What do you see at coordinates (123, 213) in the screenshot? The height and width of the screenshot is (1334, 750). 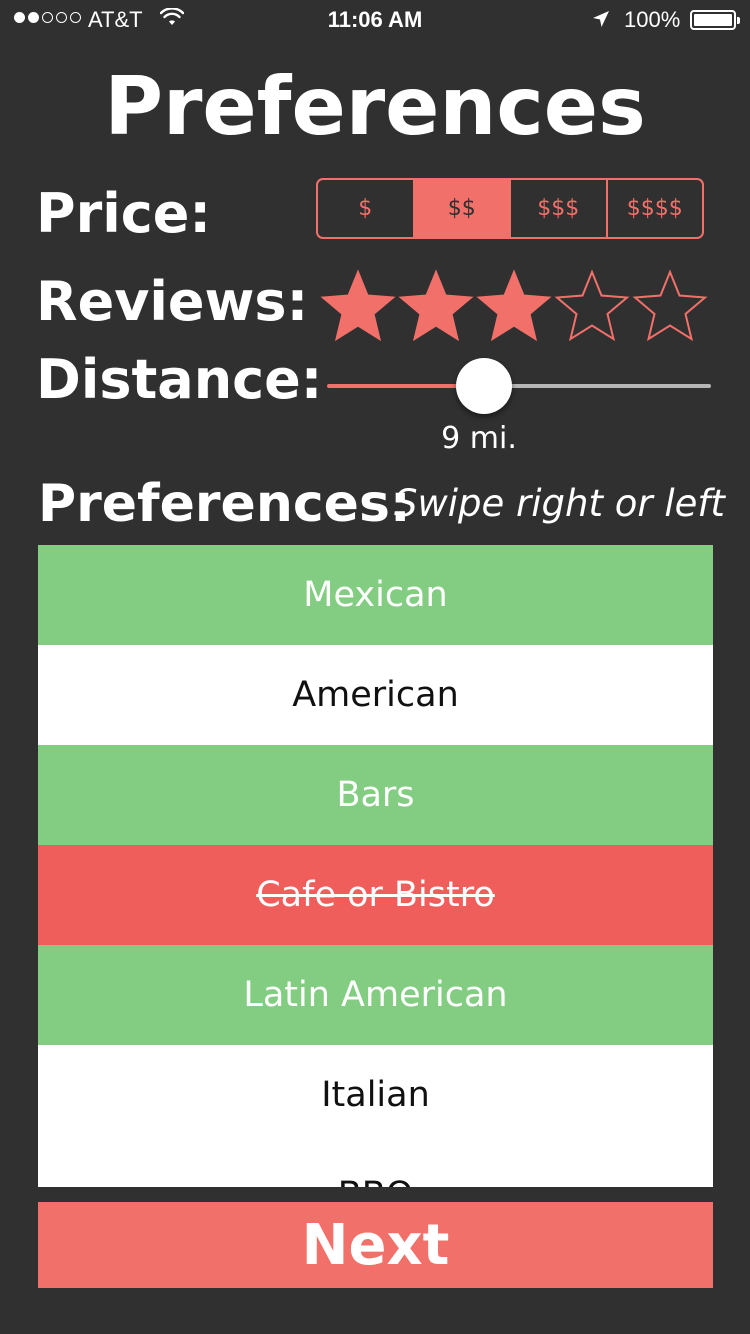 I see `price-label: Price:` at bounding box center [123, 213].